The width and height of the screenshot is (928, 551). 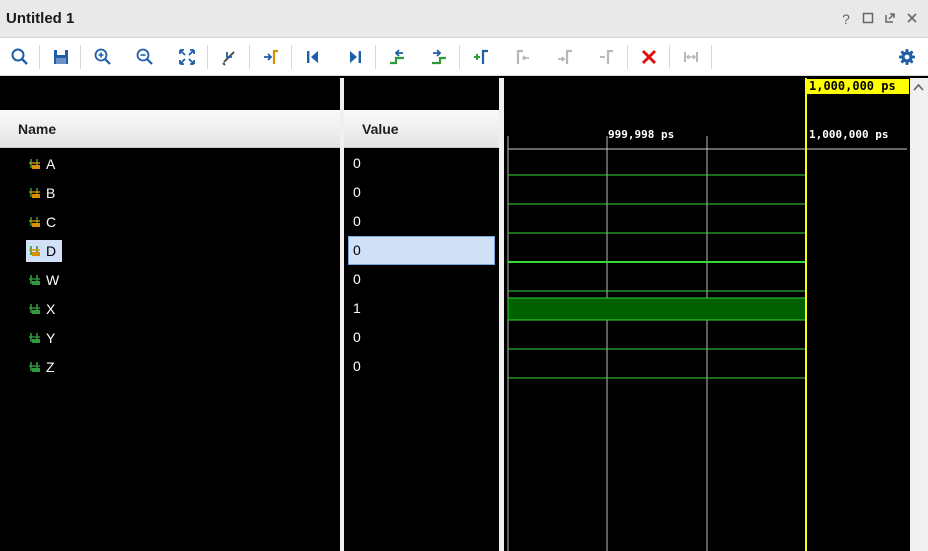 What do you see at coordinates (848, 134) in the screenshot?
I see `time-tick-label: 1,000,000 ps` at bounding box center [848, 134].